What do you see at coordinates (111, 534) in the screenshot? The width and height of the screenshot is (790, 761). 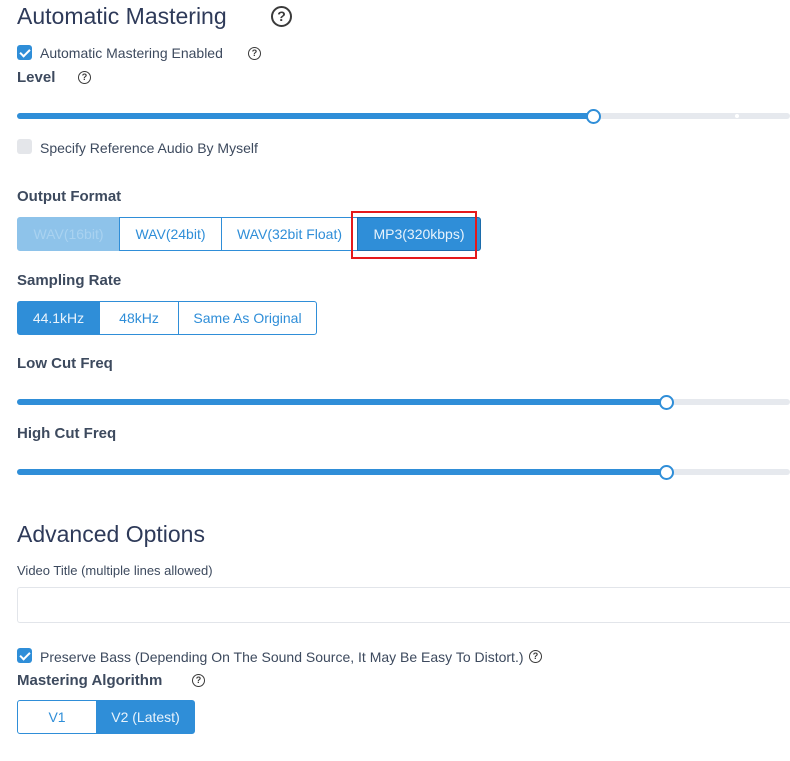 I see `section-title-advanced-options: Advanced Options` at bounding box center [111, 534].